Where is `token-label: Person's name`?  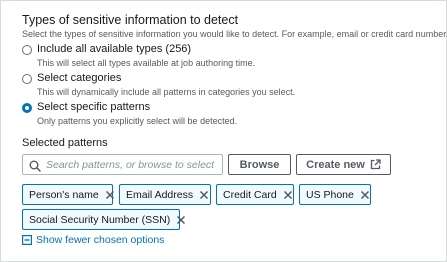
token-label: Person's name is located at coordinates (64, 194).